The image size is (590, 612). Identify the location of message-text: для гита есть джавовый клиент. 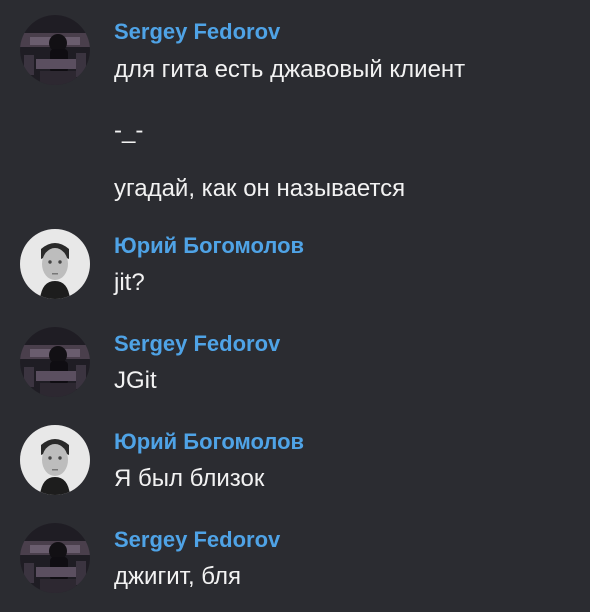
(290, 69).